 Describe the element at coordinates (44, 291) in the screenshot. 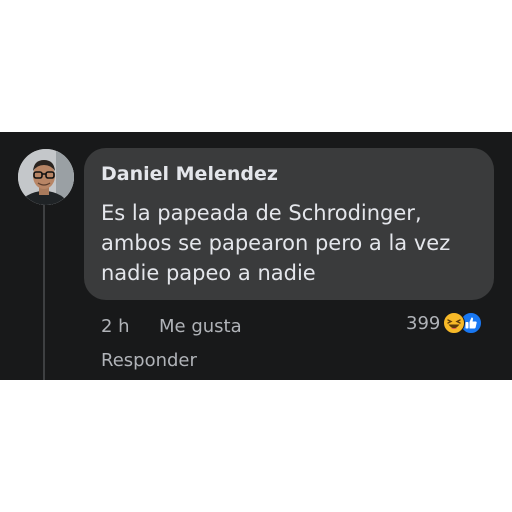

I see `thread-line` at that location.